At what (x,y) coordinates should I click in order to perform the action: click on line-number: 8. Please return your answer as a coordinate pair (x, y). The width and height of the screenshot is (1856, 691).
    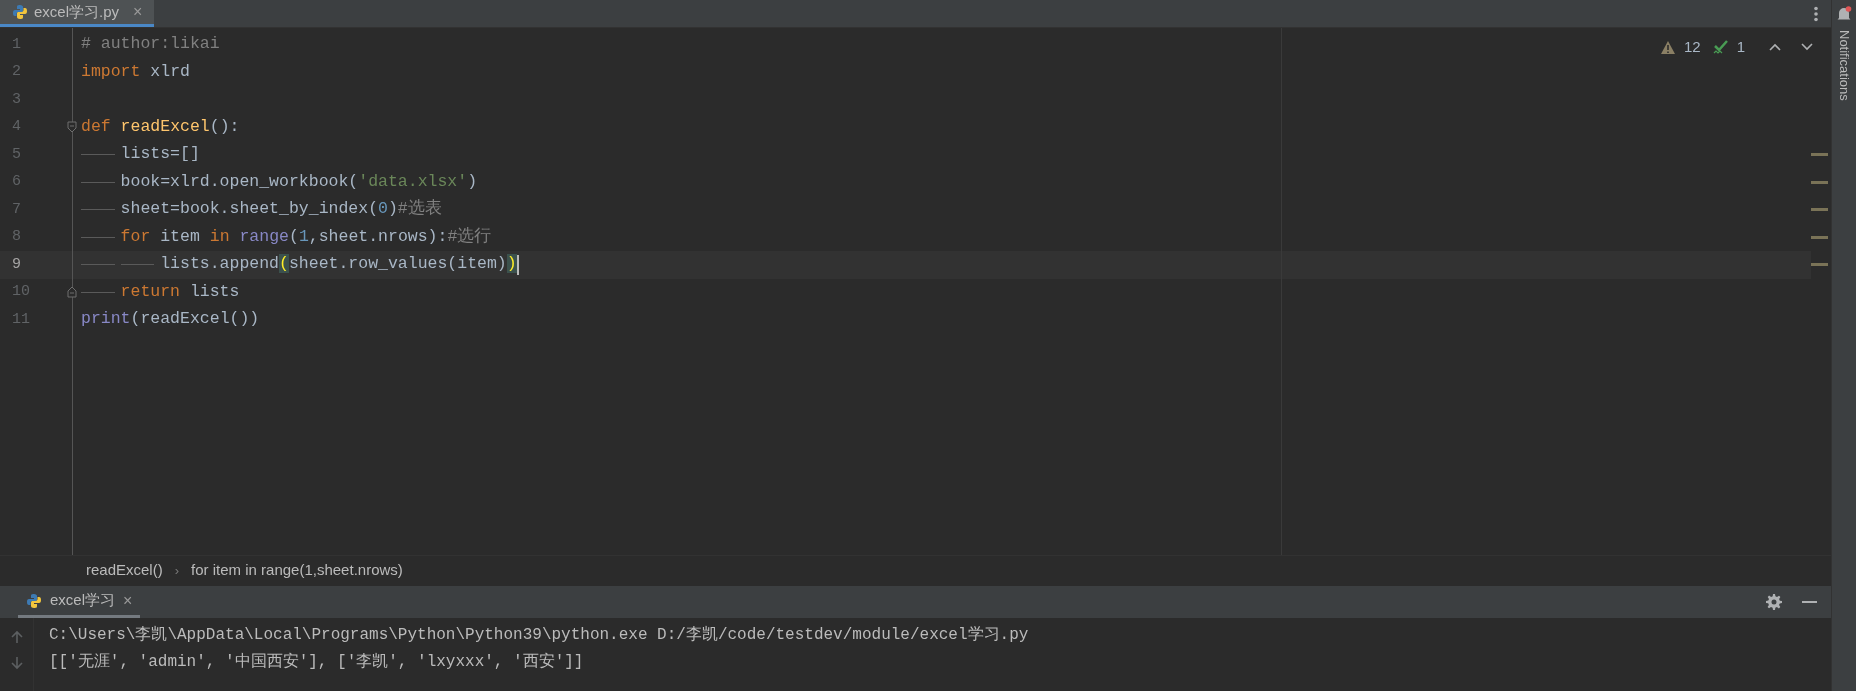
    Looking at the image, I should click on (16, 237).